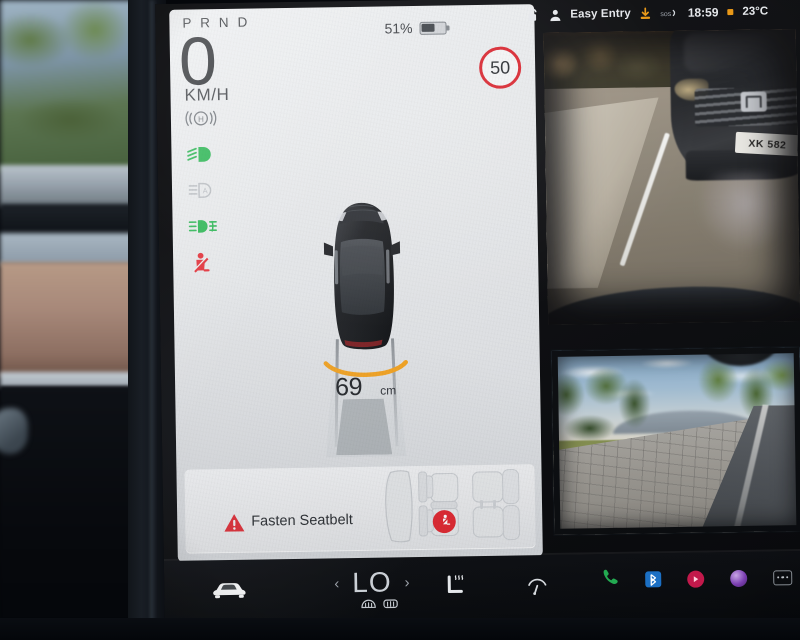 The width and height of the screenshot is (800, 640). Describe the element at coordinates (767, 144) in the screenshot. I see `cam-license-plate: XK 582` at that location.